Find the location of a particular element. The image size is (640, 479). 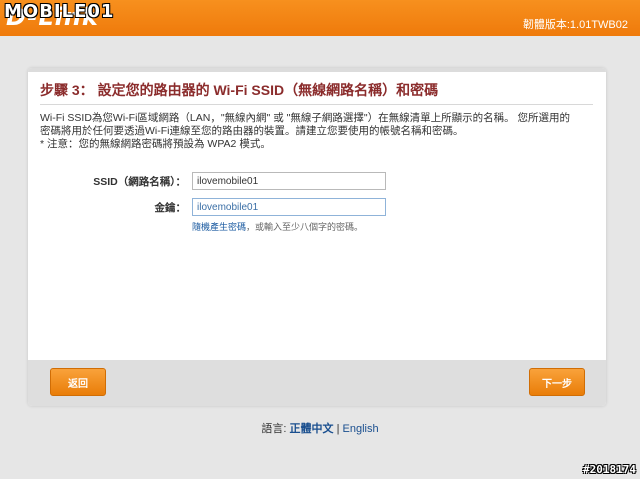

password-hint: 隨機產生密碼，或輸入至少八個字的密碼。 is located at coordinates (277, 226).